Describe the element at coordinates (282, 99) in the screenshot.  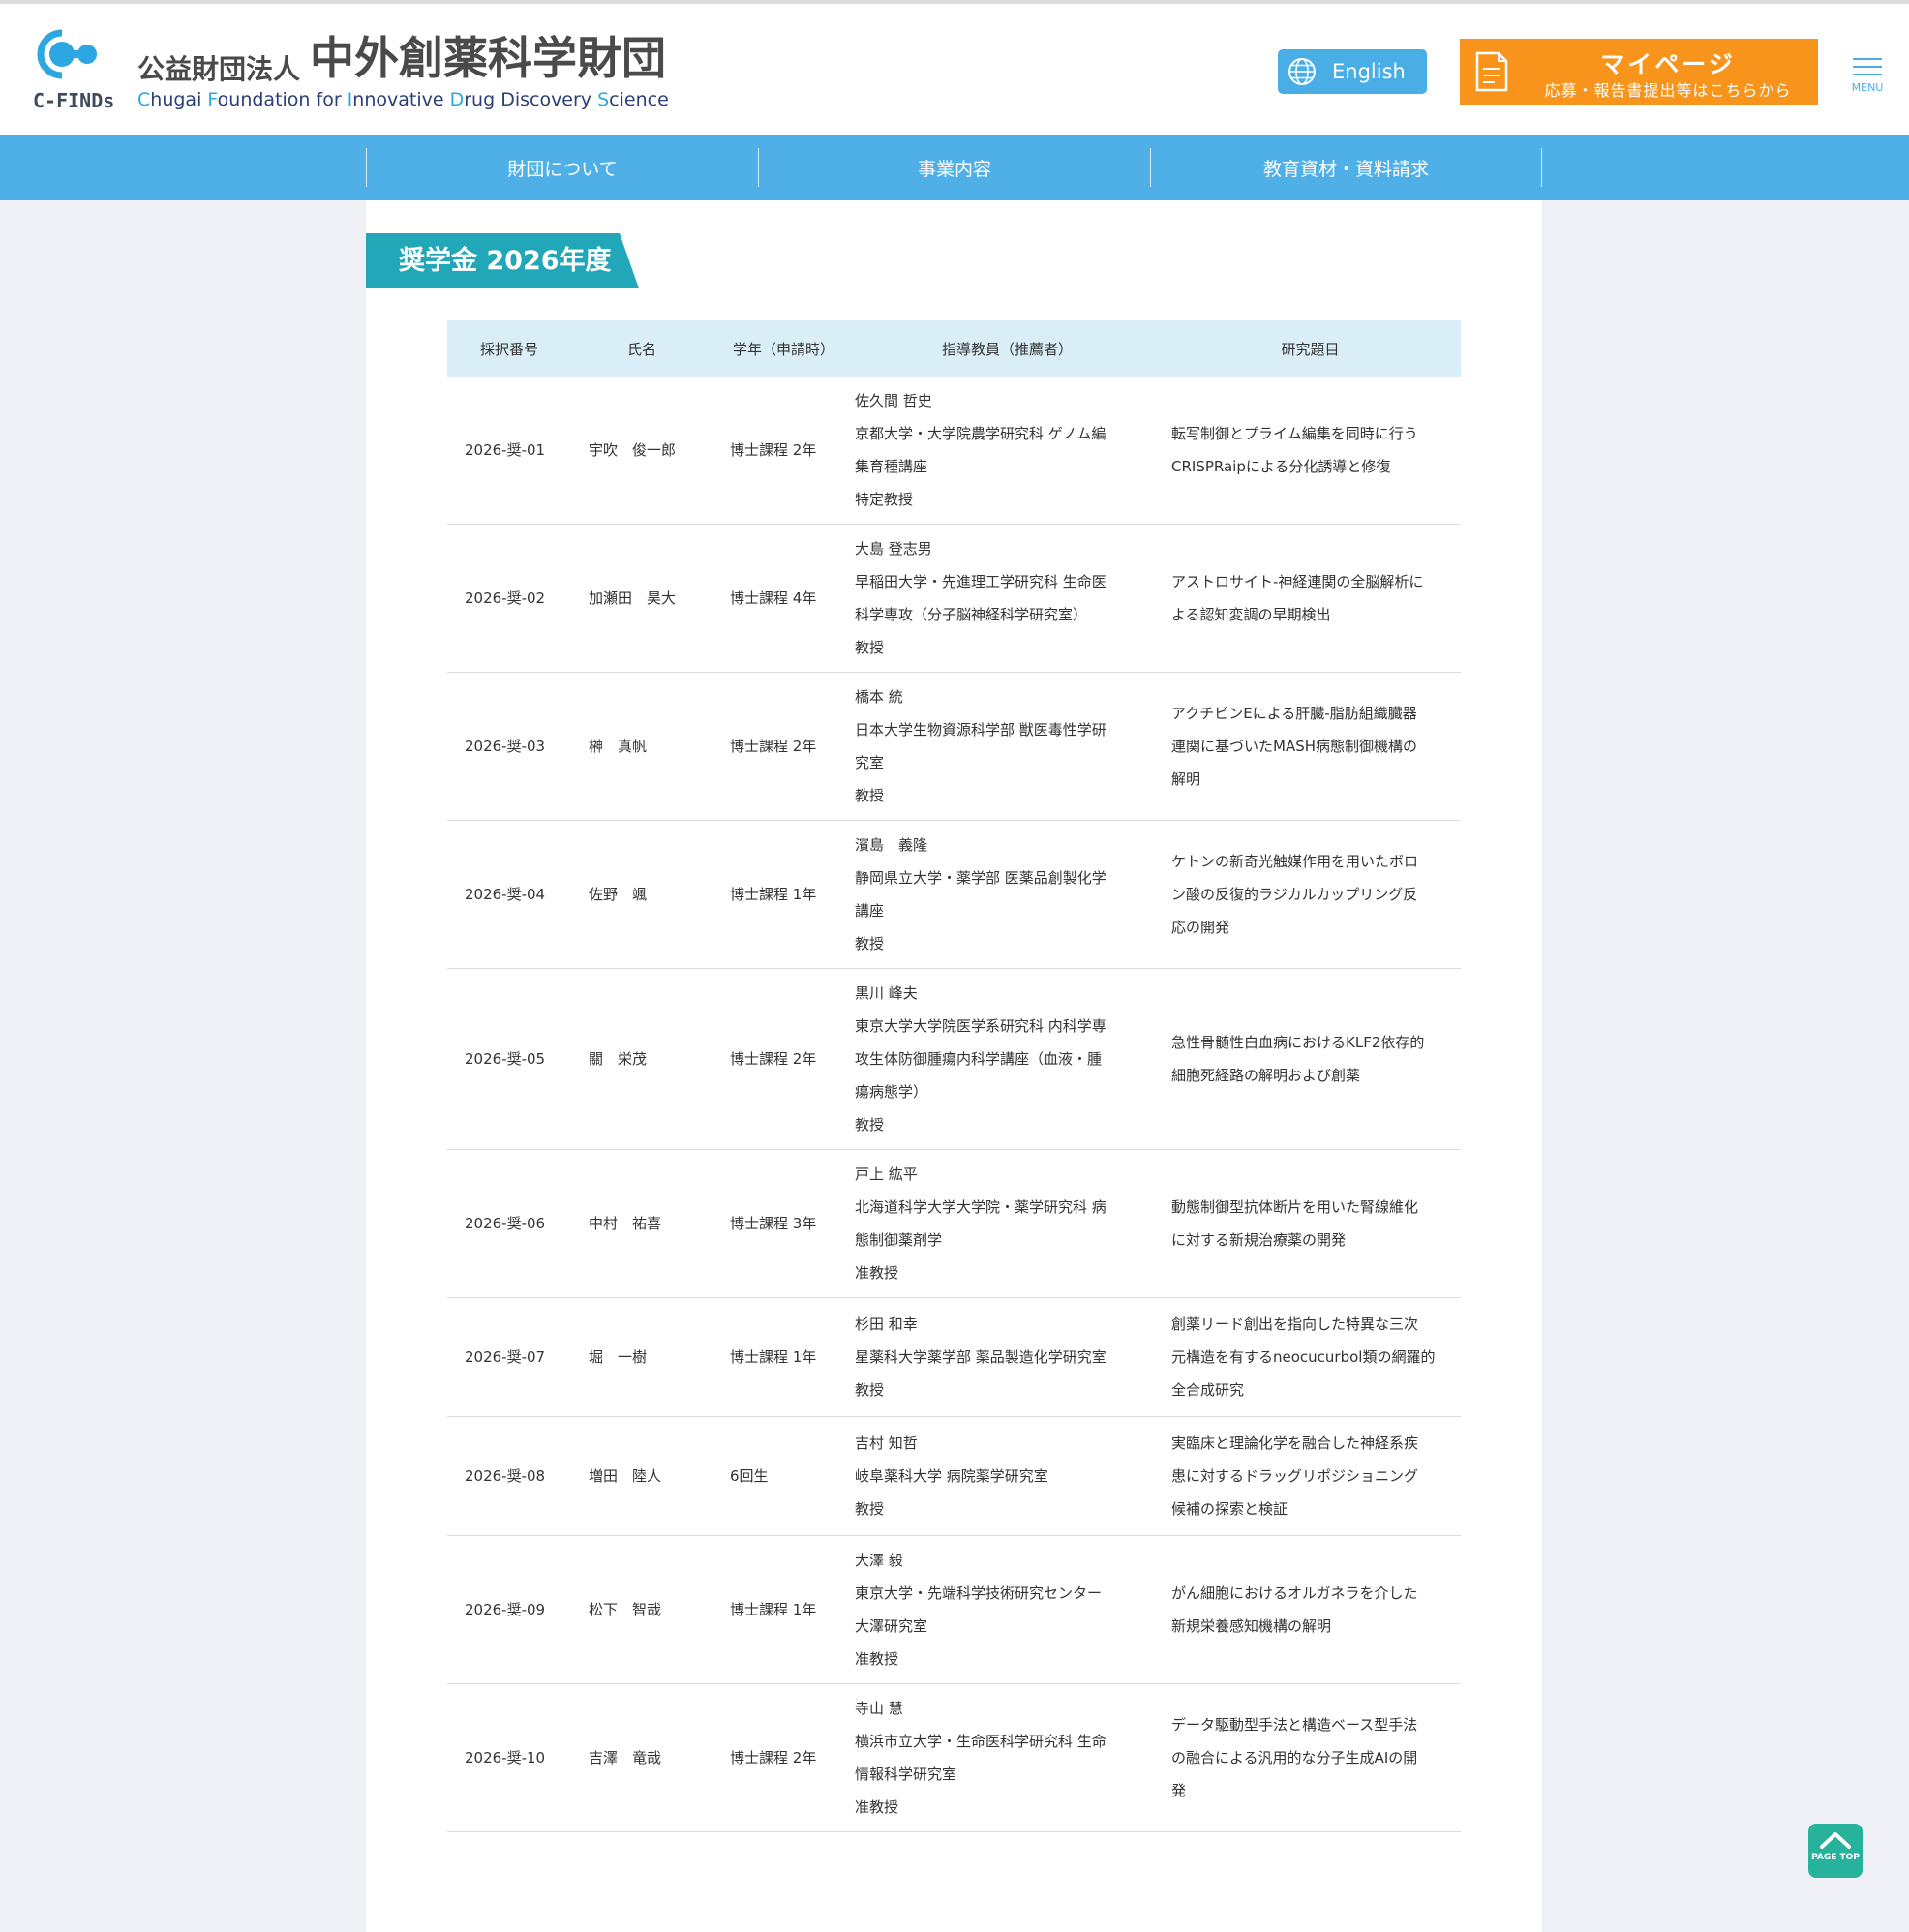
I see `org-en-word: oundation for` at that location.